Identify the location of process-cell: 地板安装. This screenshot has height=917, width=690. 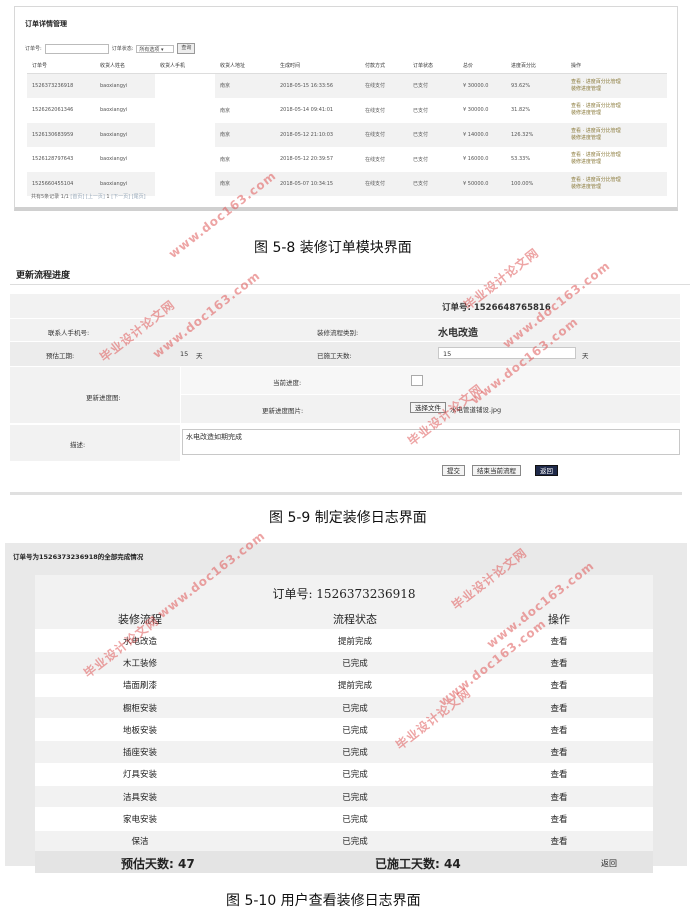
(140, 729).